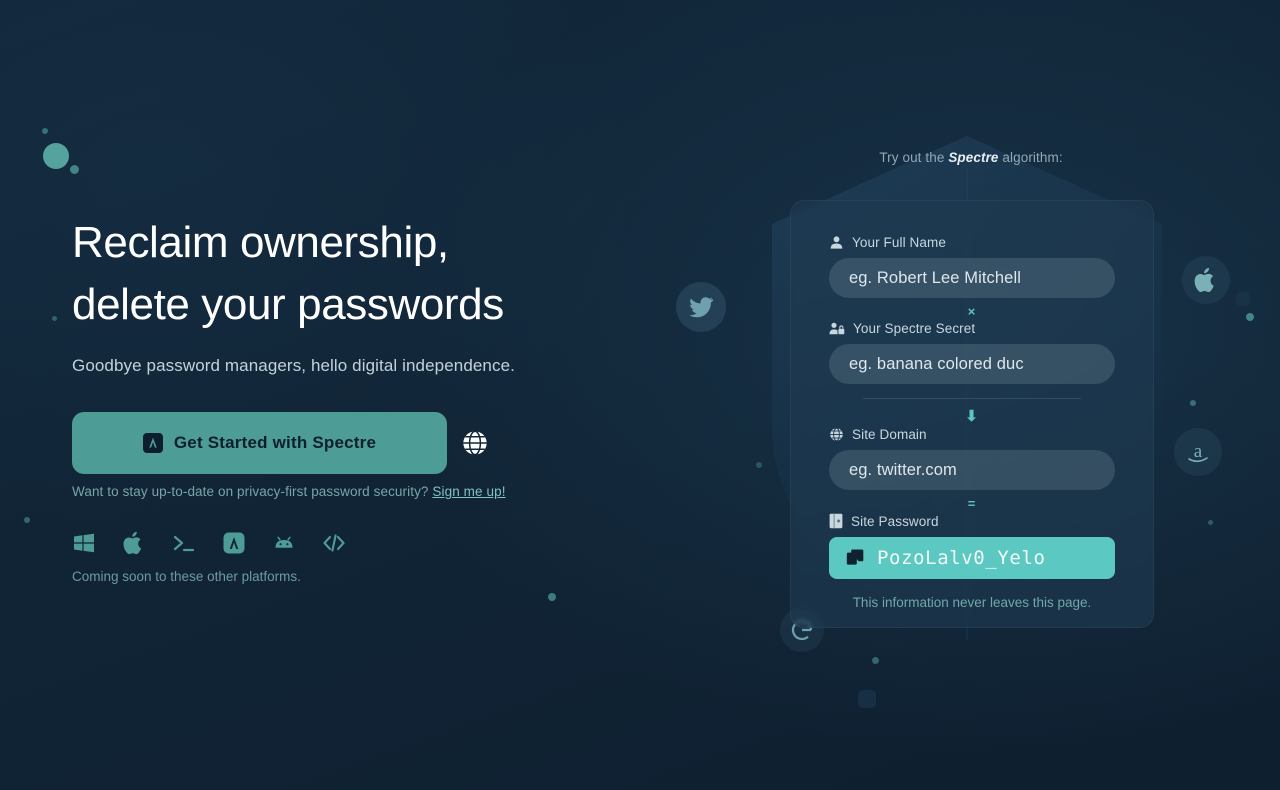 This screenshot has width=1280, height=790. What do you see at coordinates (972, 364) in the screenshot?
I see `spectre-secret-input` at bounding box center [972, 364].